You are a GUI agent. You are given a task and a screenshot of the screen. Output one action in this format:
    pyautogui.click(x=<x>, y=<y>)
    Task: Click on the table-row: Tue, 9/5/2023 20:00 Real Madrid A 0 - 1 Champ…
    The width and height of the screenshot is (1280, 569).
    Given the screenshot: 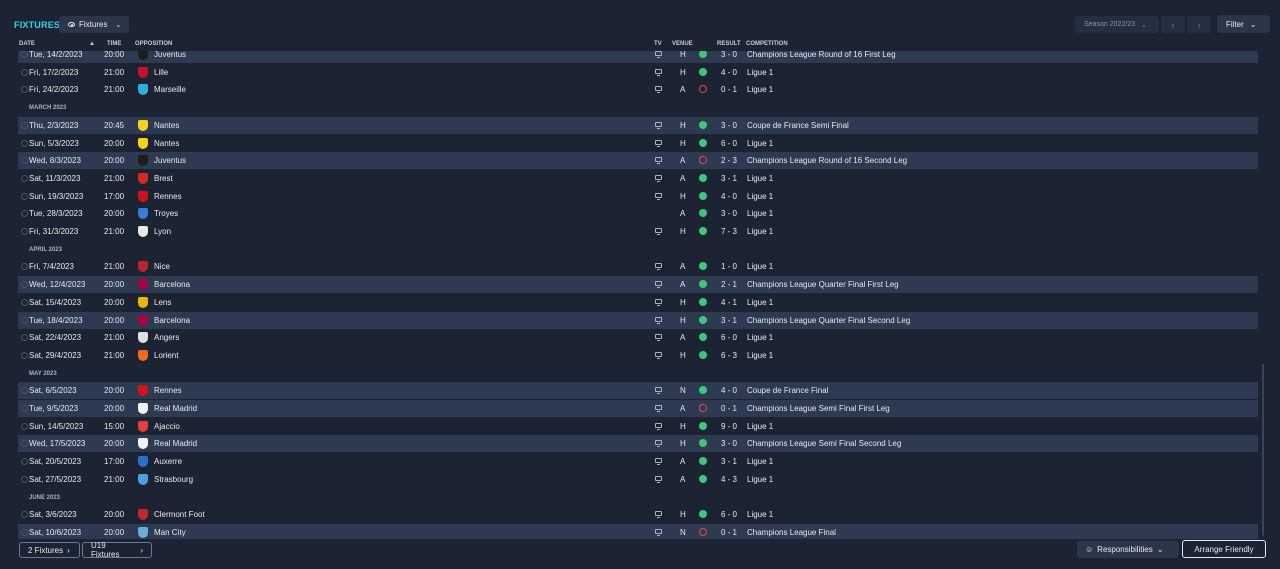 What is the action you would take?
    pyautogui.click(x=638, y=408)
    